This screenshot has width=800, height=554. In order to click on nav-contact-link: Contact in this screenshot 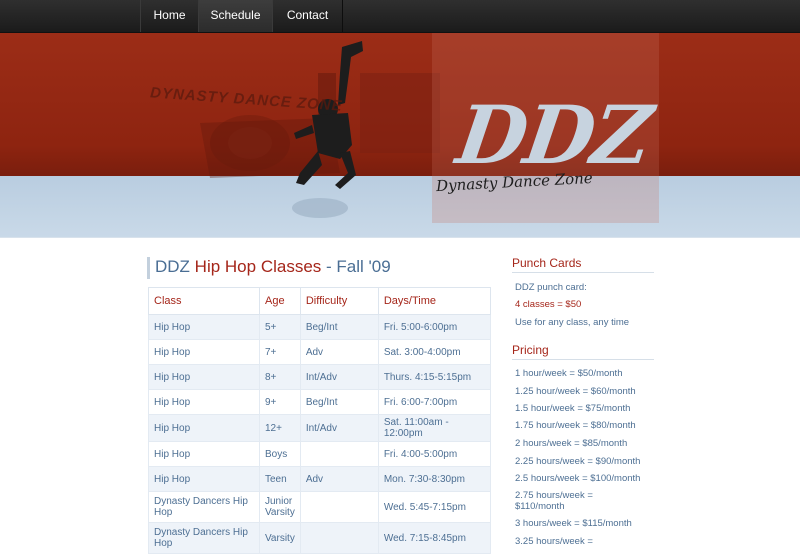, I will do `click(307, 16)`.